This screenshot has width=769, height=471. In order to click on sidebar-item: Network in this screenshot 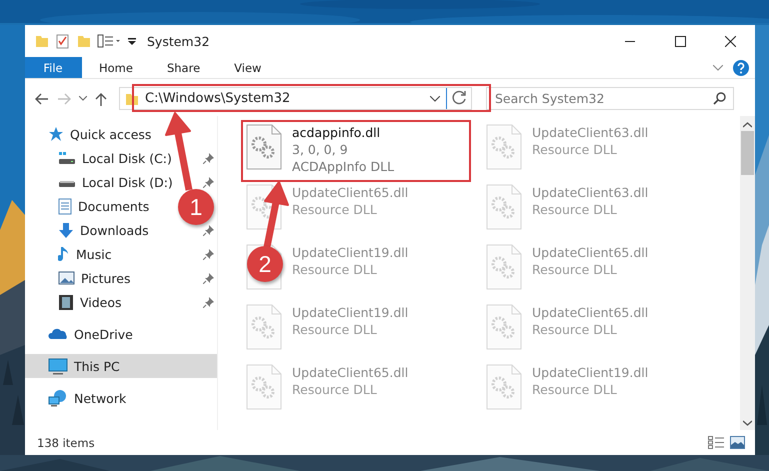, I will do `click(77, 398)`.